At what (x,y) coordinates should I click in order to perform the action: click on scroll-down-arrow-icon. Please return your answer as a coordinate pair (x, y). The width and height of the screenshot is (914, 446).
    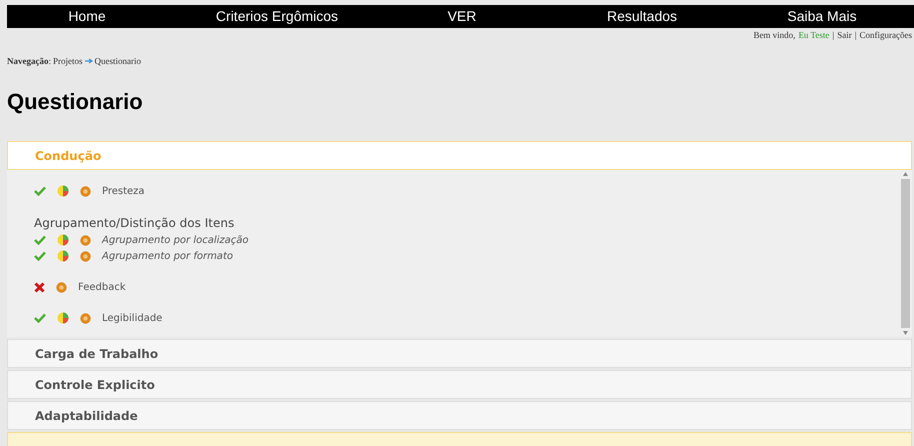
    Looking at the image, I should click on (905, 333).